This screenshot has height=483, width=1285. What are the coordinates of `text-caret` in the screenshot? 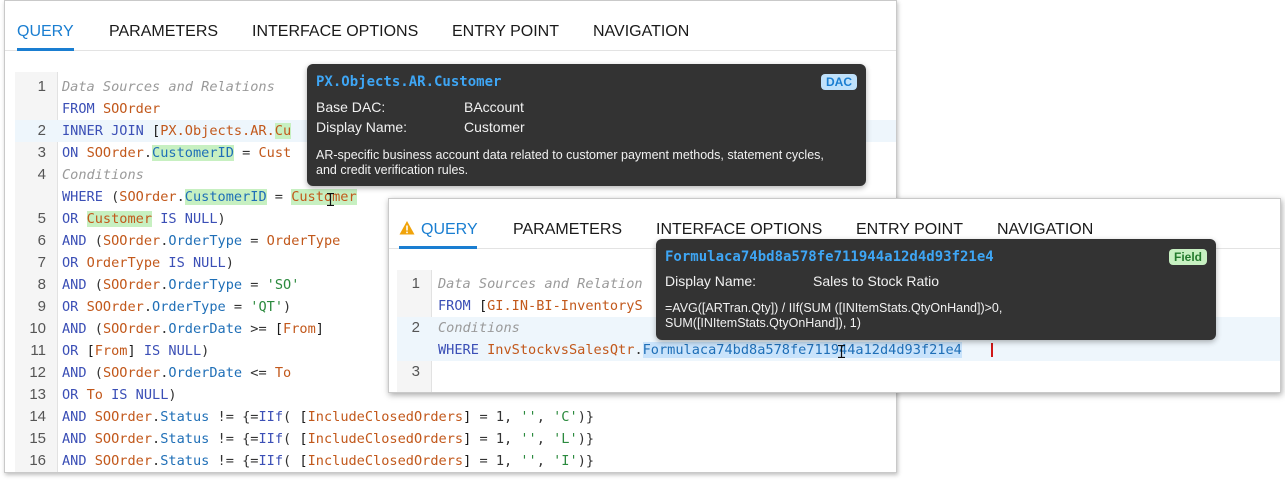 It's located at (992, 350).